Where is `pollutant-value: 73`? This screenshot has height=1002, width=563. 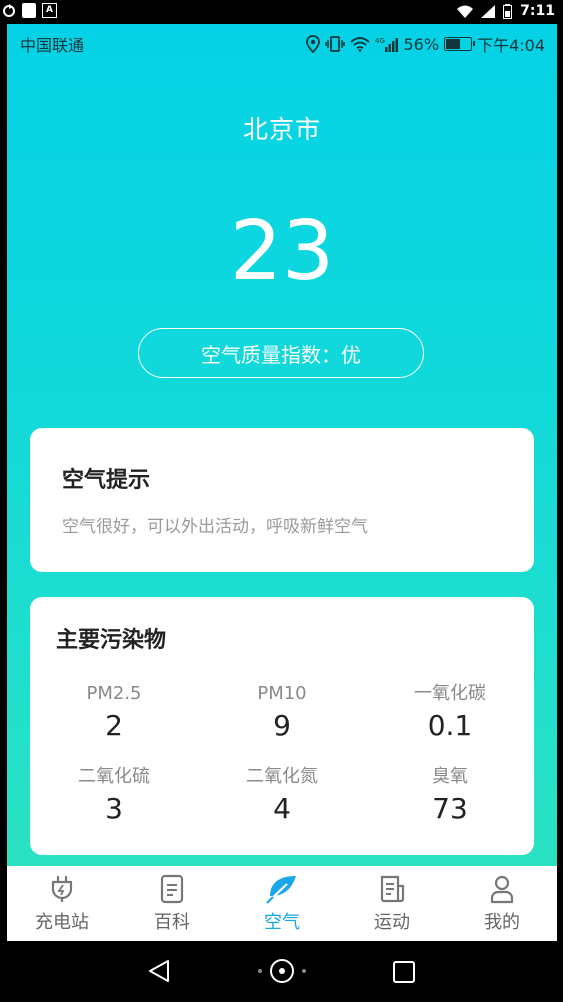 pollutant-value: 73 is located at coordinates (450, 808).